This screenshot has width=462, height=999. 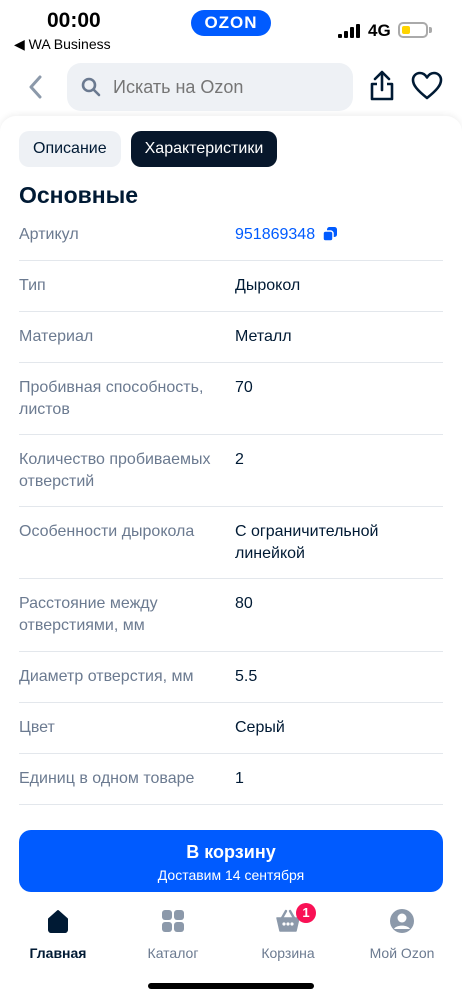 I want to click on spec-key: Тип, so click(x=32, y=285).